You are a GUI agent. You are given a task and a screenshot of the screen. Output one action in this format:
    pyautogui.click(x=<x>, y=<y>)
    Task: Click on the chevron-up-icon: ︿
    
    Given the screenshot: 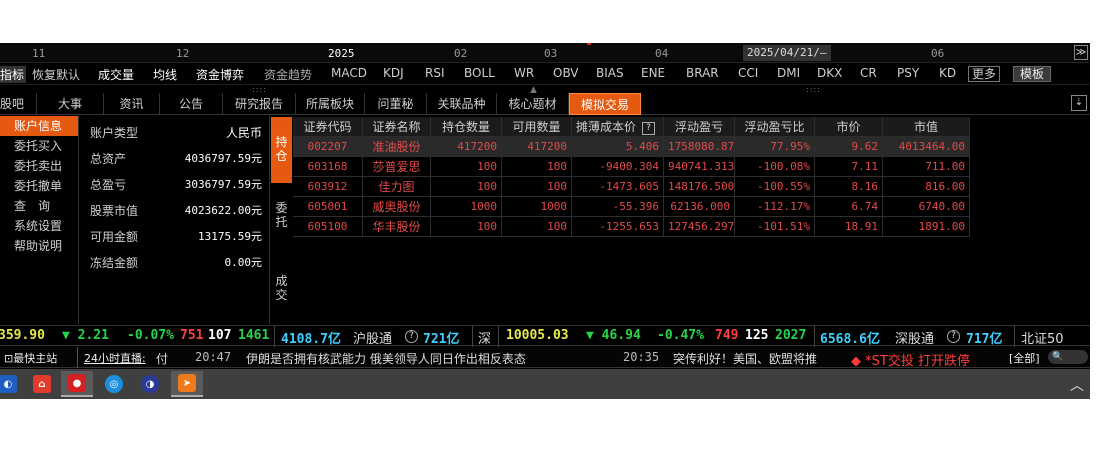 What is the action you would take?
    pyautogui.click(x=1077, y=385)
    